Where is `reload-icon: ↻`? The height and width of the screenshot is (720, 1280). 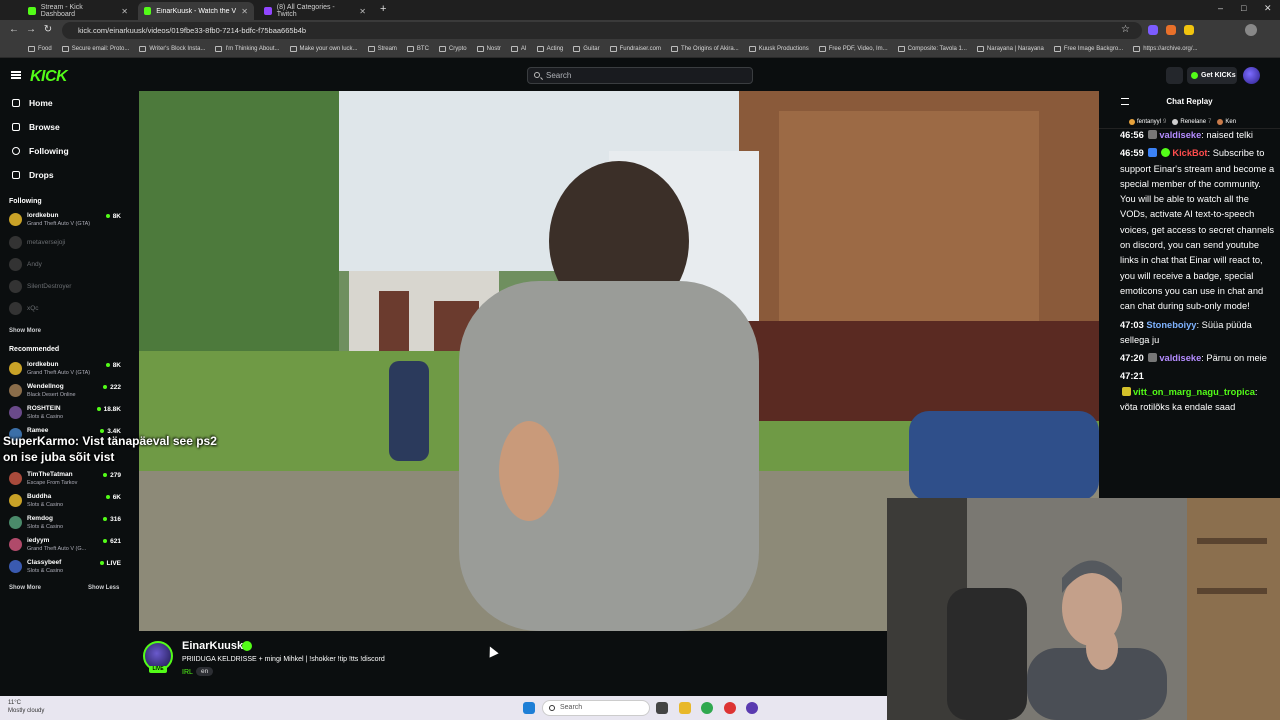
reload-icon: ↻ is located at coordinates (48, 30).